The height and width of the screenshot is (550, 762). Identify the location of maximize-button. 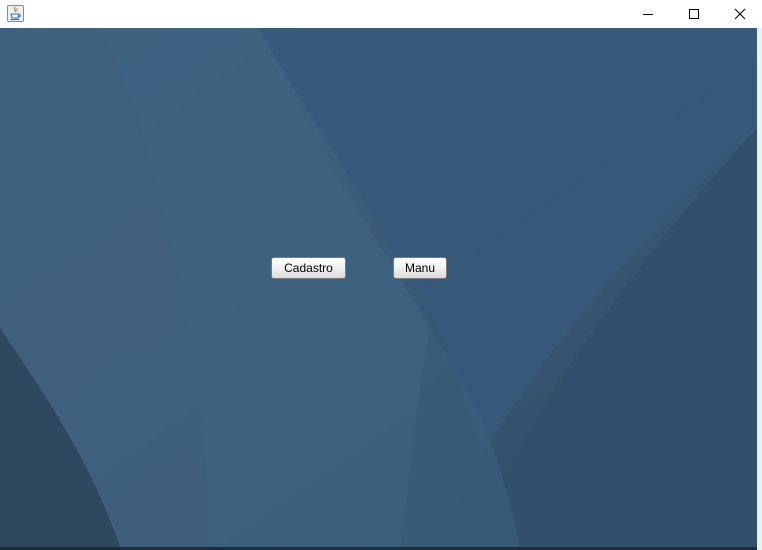
(694, 14).